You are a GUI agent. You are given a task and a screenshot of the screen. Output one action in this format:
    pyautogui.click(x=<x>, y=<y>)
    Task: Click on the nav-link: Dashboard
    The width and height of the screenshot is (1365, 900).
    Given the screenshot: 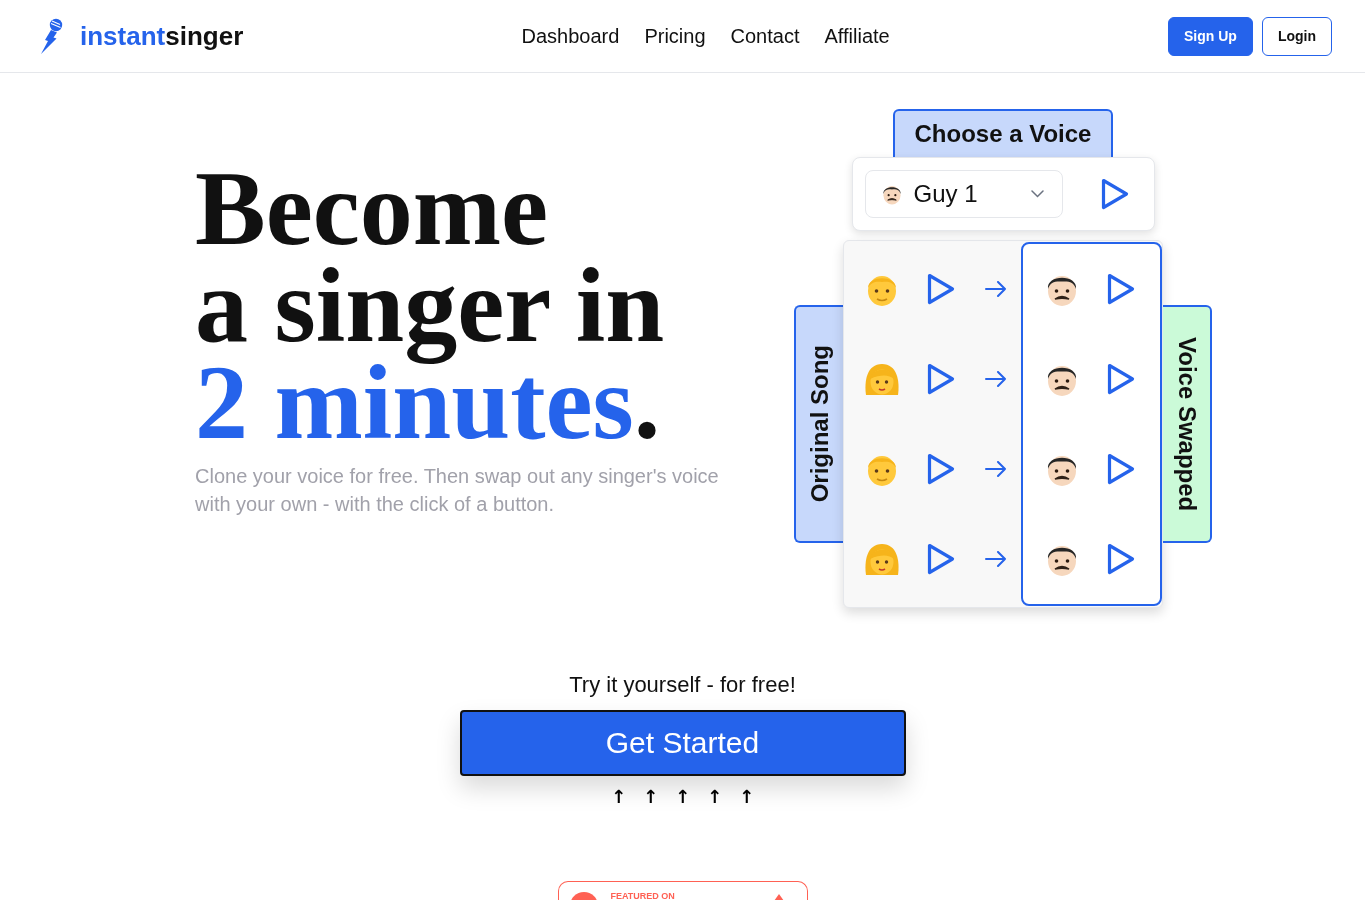 What is the action you would take?
    pyautogui.click(x=570, y=36)
    